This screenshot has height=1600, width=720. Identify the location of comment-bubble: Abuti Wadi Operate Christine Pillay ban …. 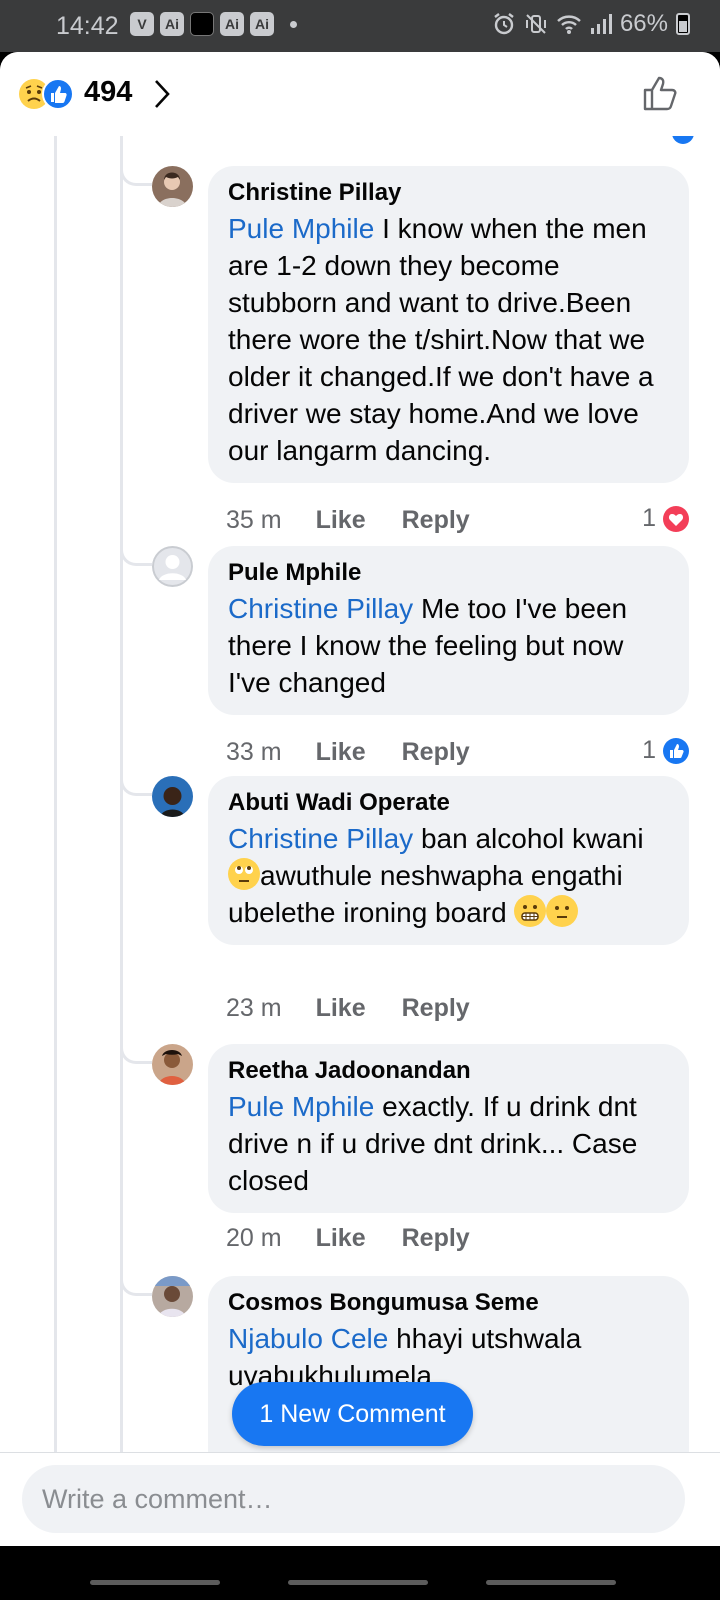
(448, 860).